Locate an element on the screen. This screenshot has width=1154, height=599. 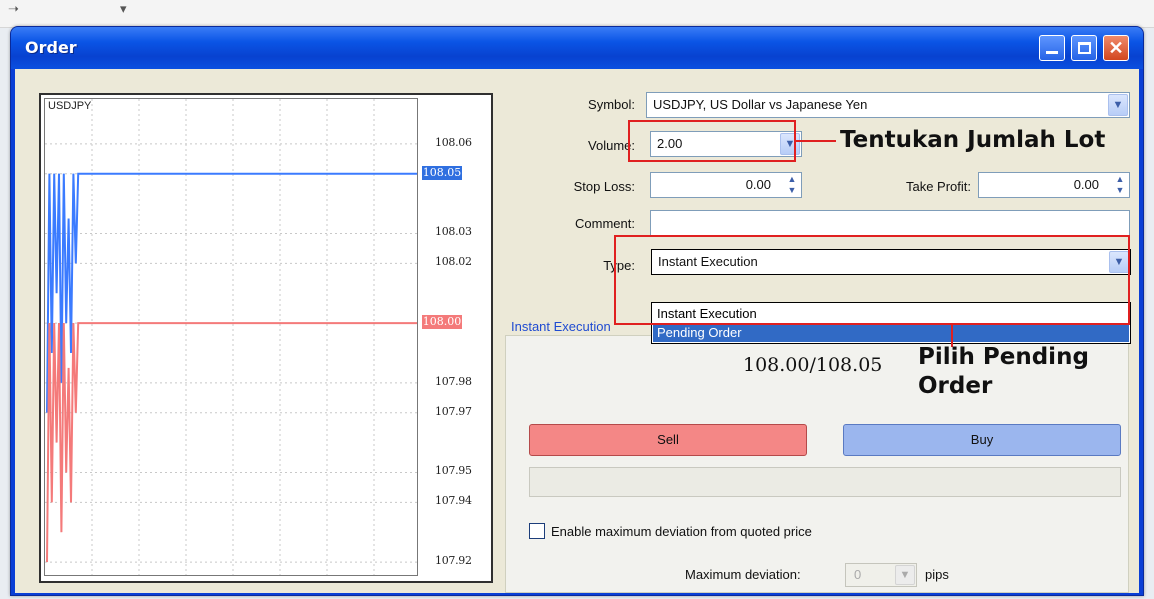
close-button: ✕ is located at coordinates (1116, 48).